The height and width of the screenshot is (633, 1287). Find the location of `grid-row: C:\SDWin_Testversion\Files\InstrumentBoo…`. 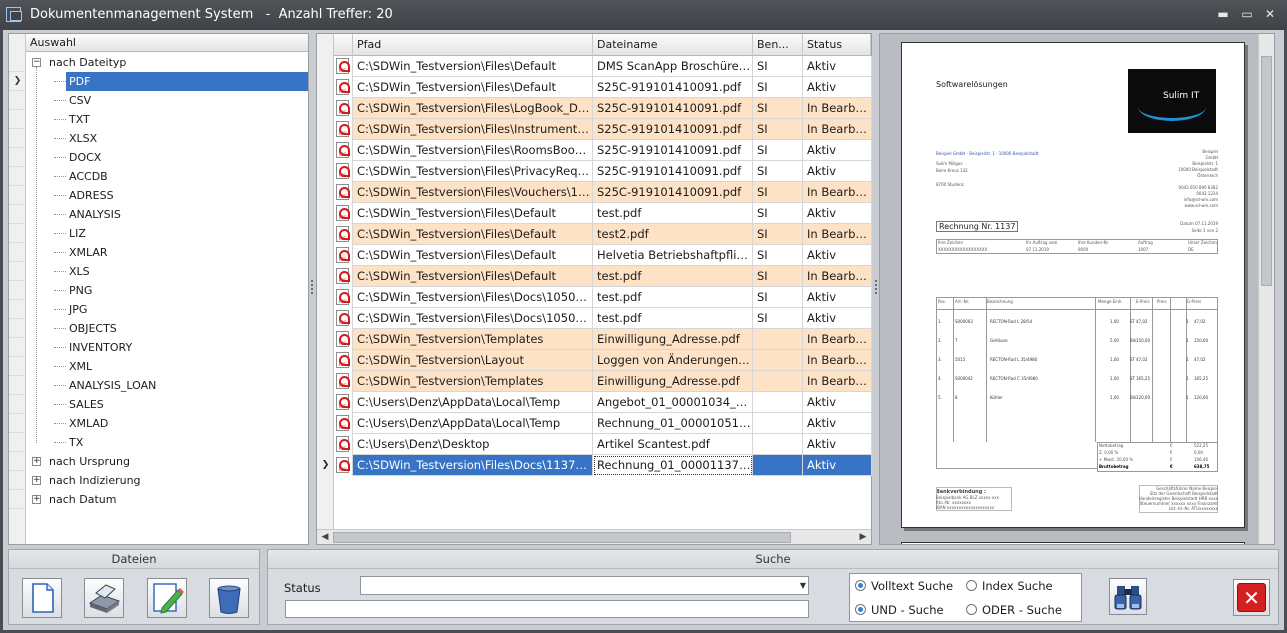

grid-row: C:\SDWin_Testversion\Files\InstrumentBoo… is located at coordinates (603, 129).